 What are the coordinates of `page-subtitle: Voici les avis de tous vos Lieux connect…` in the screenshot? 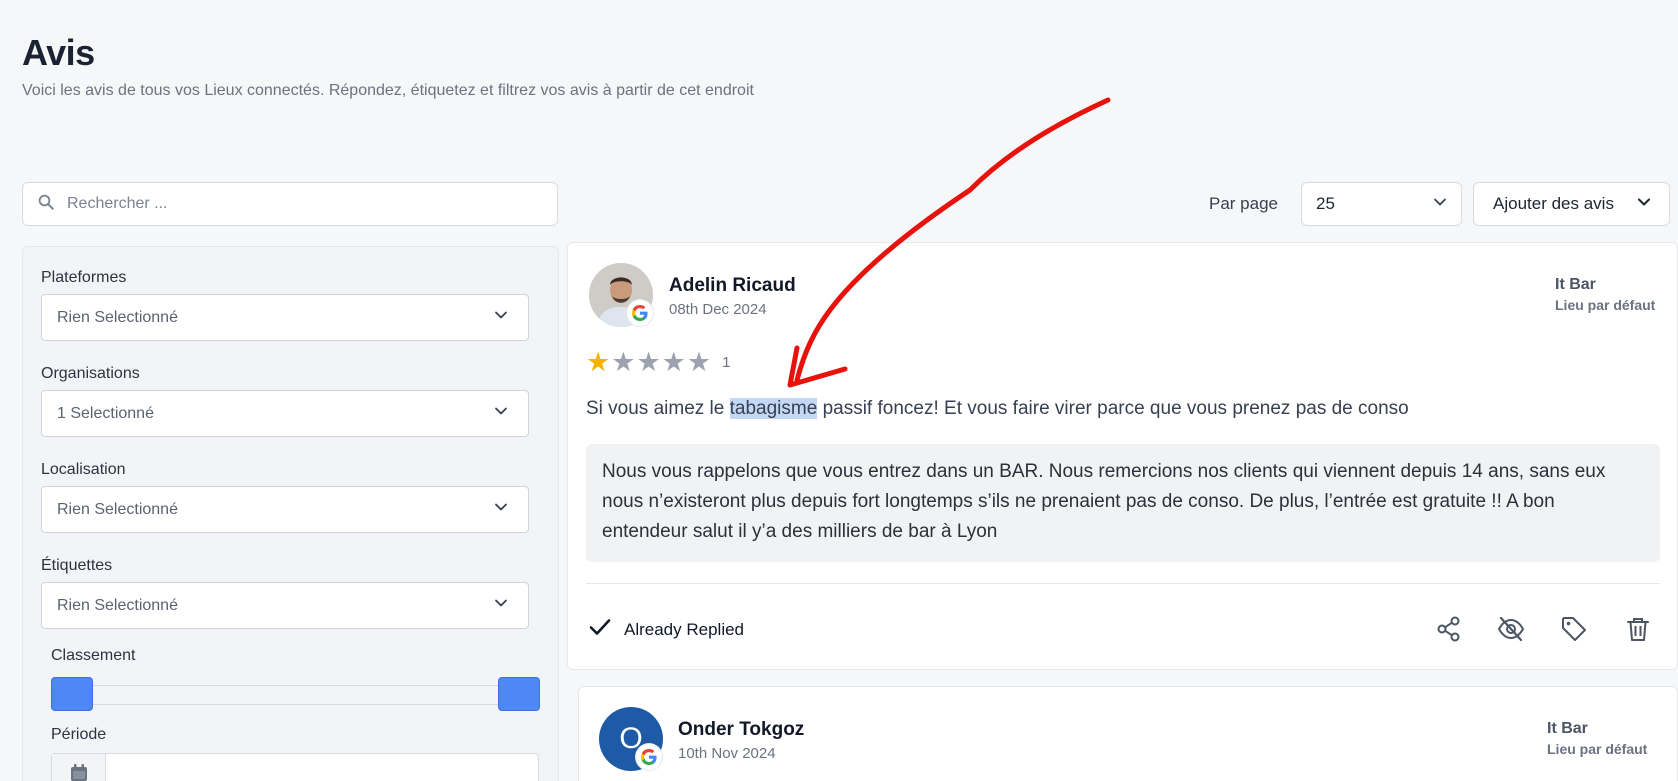 It's located at (388, 90).